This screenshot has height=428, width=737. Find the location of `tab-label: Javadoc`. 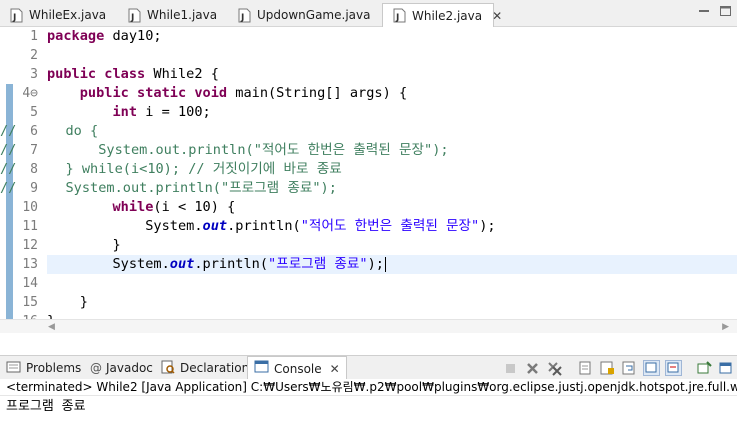

tab-label: Javadoc is located at coordinates (129, 368).